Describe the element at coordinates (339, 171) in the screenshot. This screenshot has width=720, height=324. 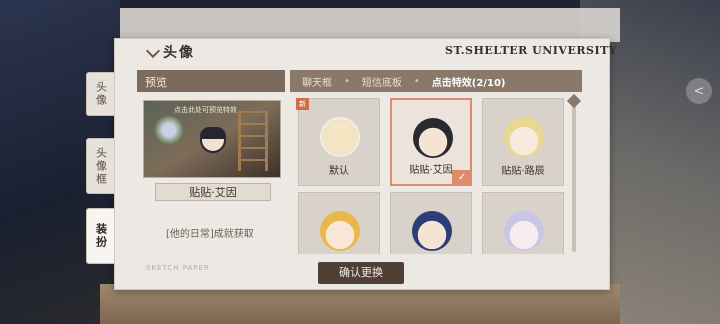
I see `avatar-card-label: 默认` at that location.